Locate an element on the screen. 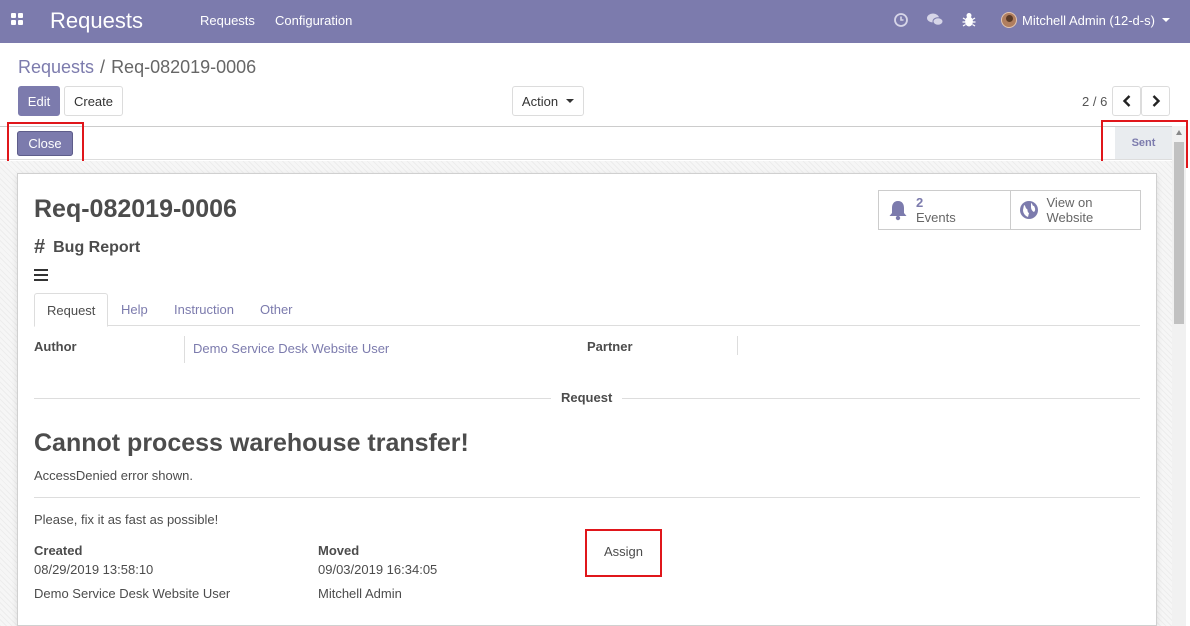 The height and width of the screenshot is (626, 1190). hash-icon: # is located at coordinates (40, 247).